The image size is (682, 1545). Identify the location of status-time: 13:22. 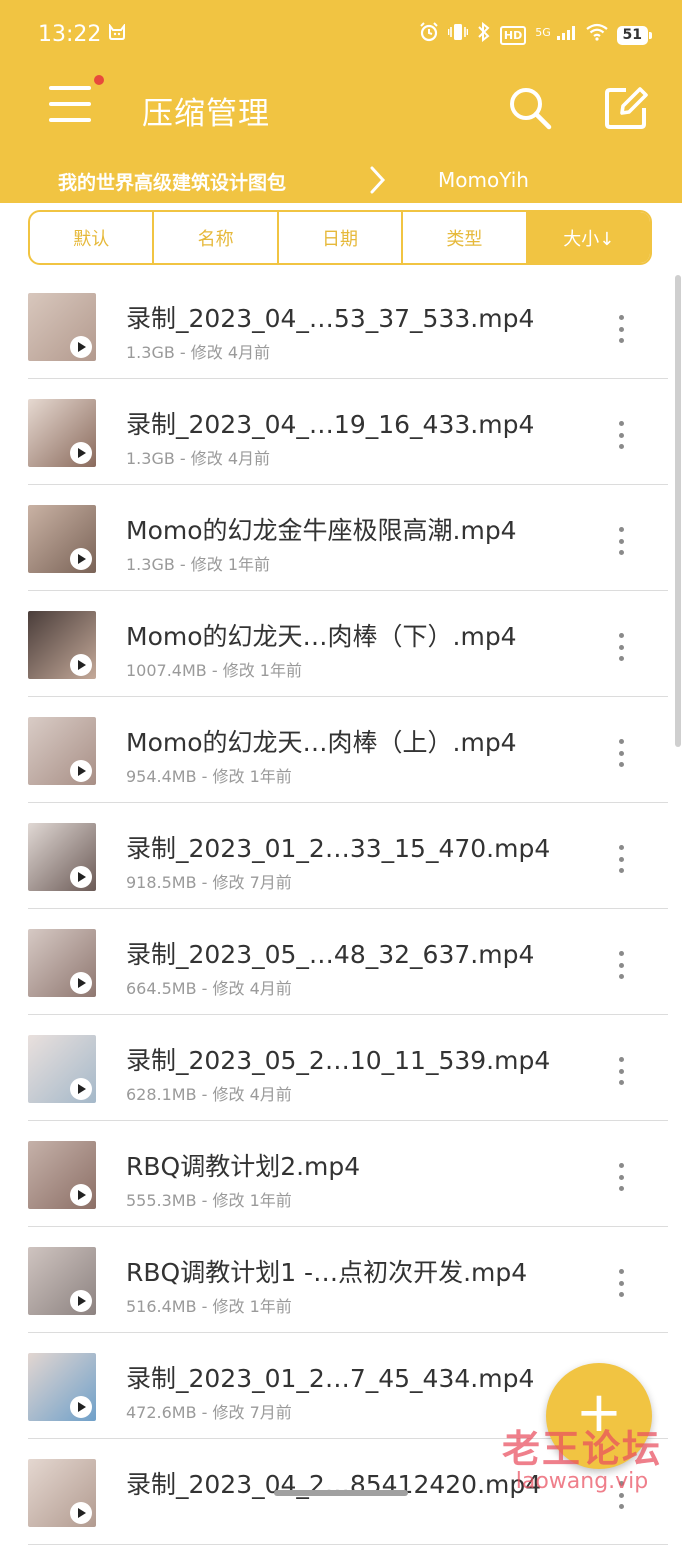
(70, 34).